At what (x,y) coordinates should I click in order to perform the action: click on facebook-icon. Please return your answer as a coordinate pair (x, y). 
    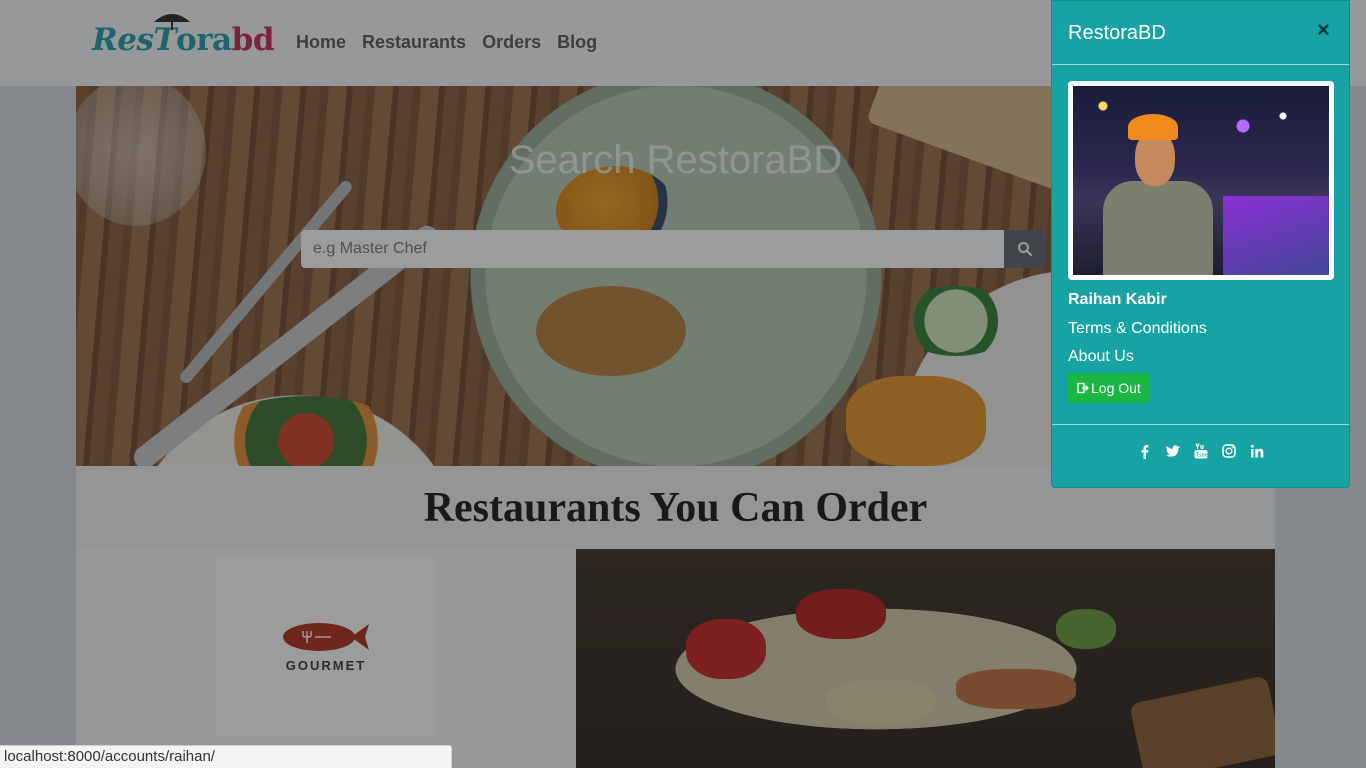
    Looking at the image, I should click on (1145, 451).